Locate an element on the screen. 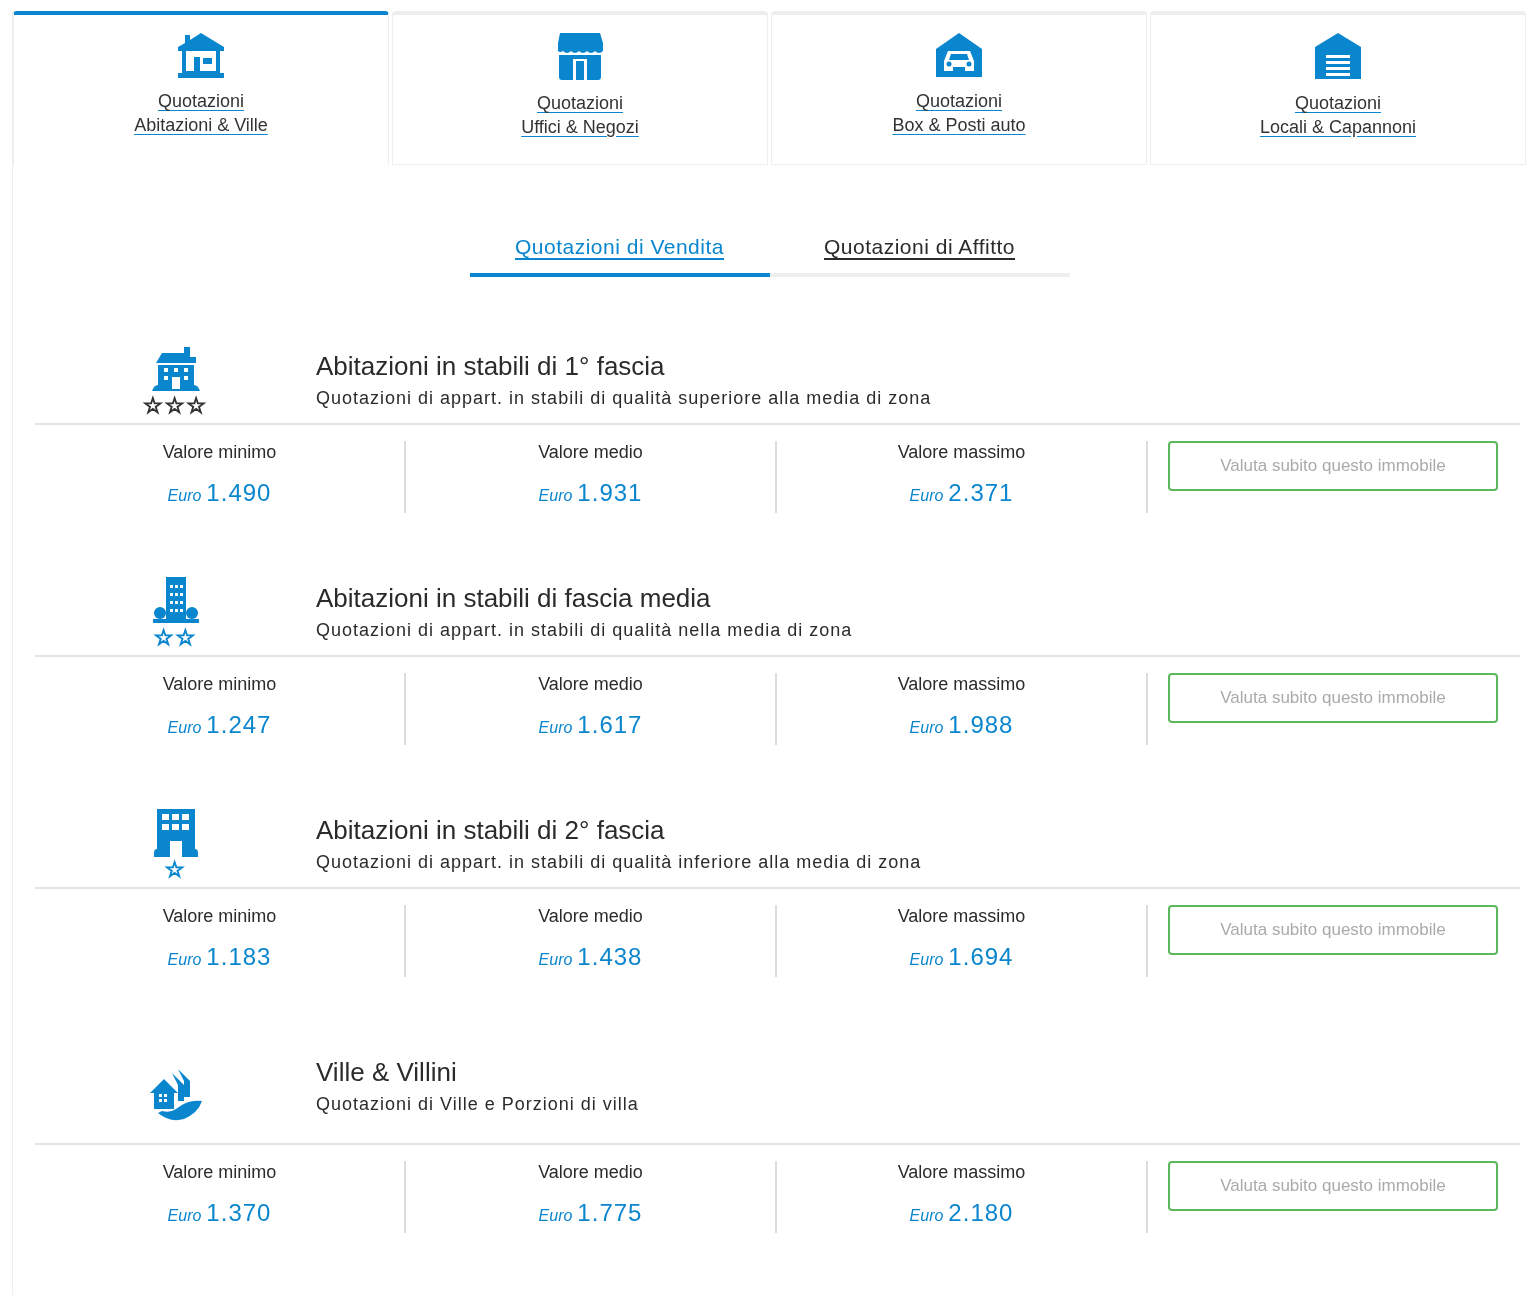 This screenshot has height=1295, width=1526. category-tab: Quotazioni Box & Posti auto is located at coordinates (959, 88).